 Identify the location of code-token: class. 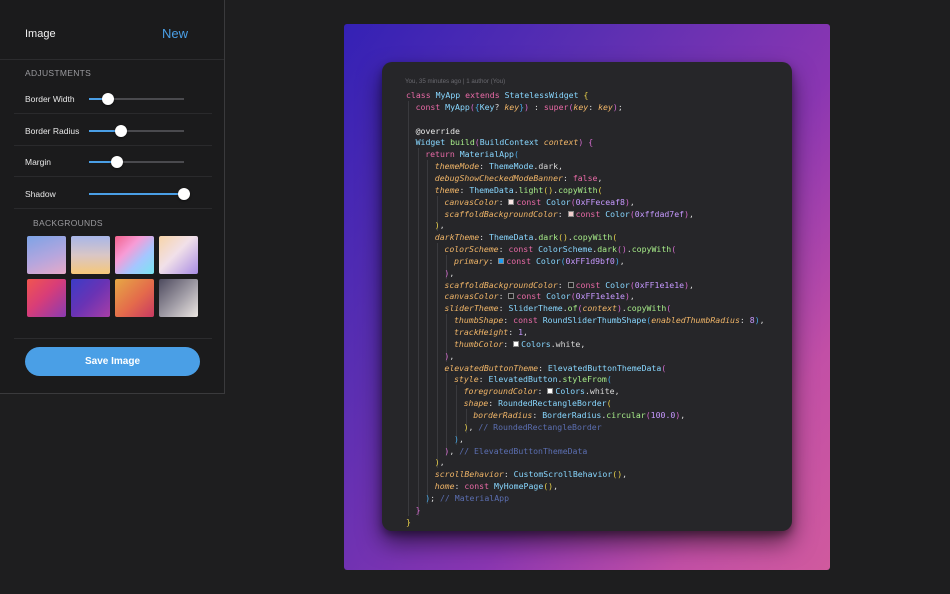
(421, 95).